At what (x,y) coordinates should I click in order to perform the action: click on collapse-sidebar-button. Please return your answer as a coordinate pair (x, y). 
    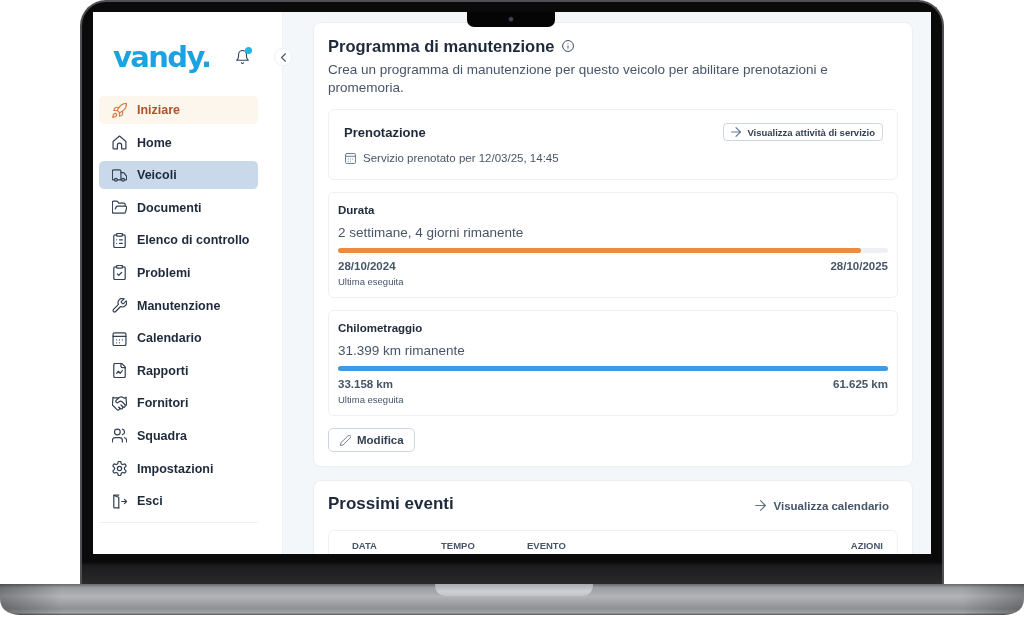
    Looking at the image, I should click on (283, 57).